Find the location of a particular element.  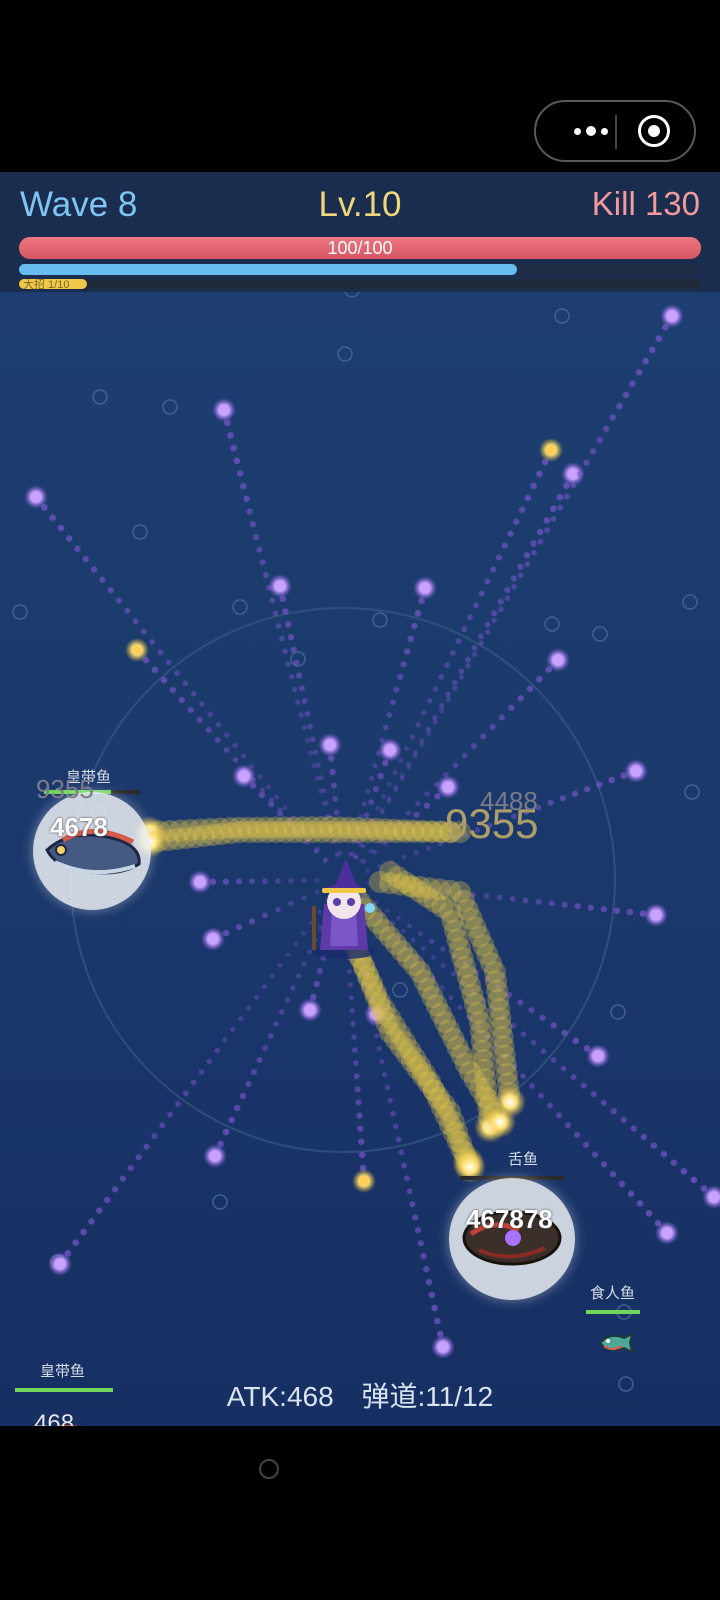

damage-number-overlay: 4678 is located at coordinates (79, 827).